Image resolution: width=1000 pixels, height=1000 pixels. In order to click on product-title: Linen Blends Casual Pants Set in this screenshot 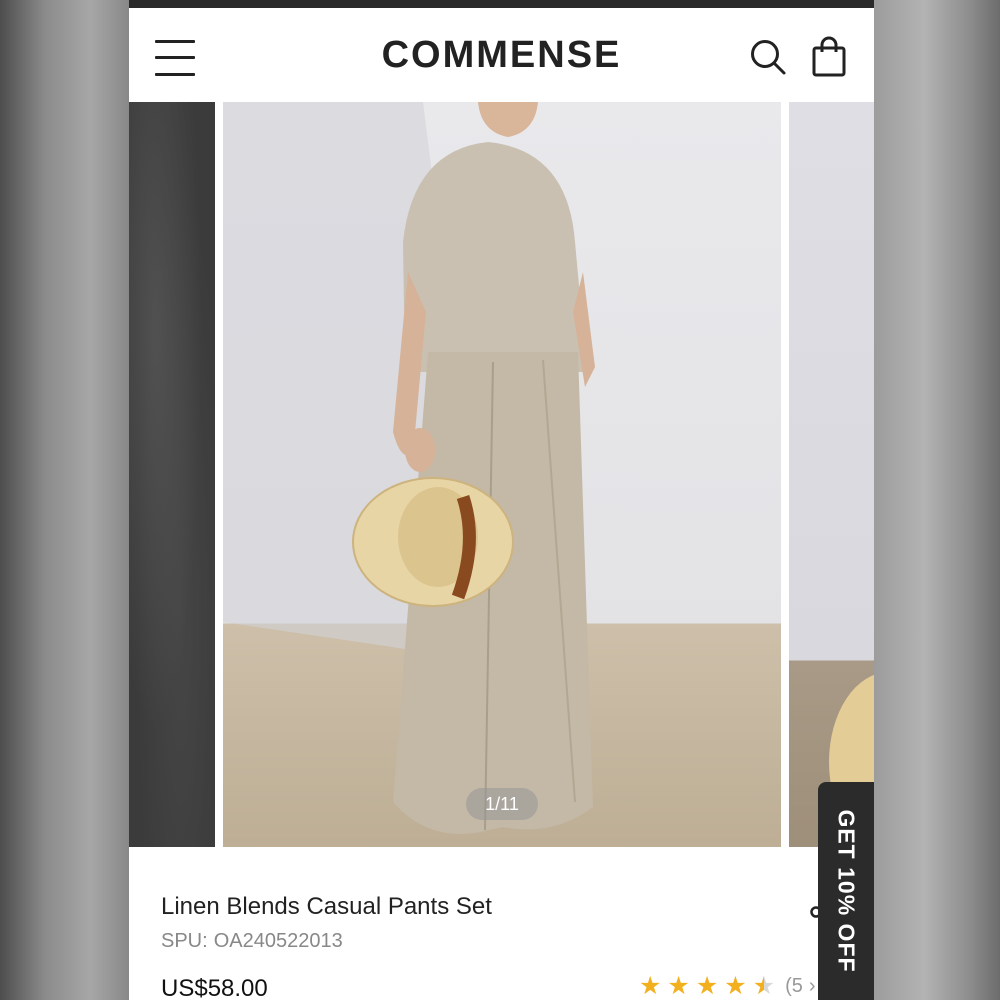, I will do `click(326, 906)`.